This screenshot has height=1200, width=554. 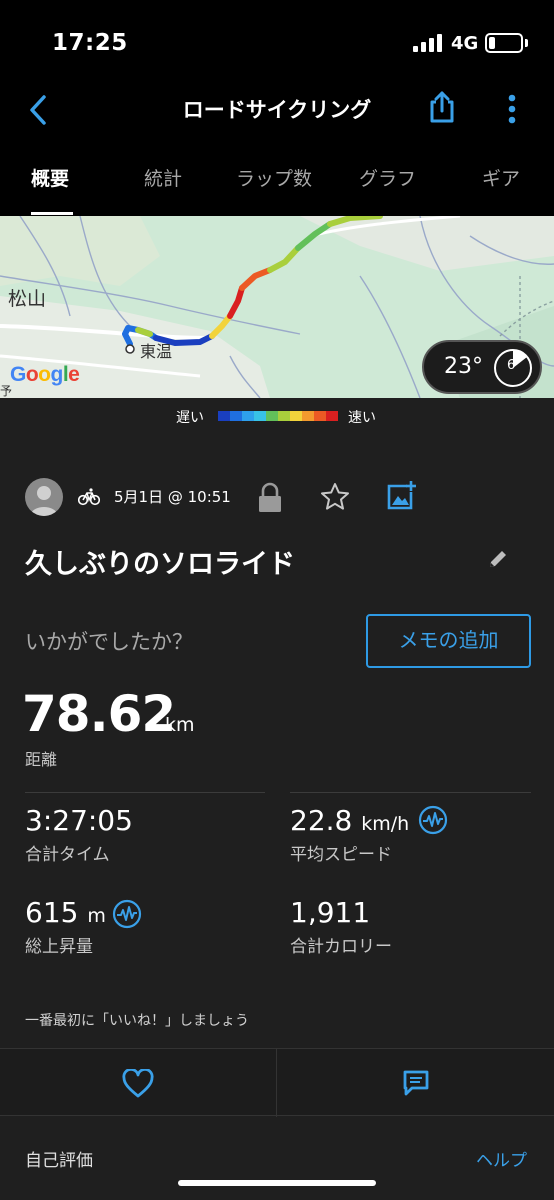 I want to click on map-label-tou: 東温, so click(x=156, y=351).